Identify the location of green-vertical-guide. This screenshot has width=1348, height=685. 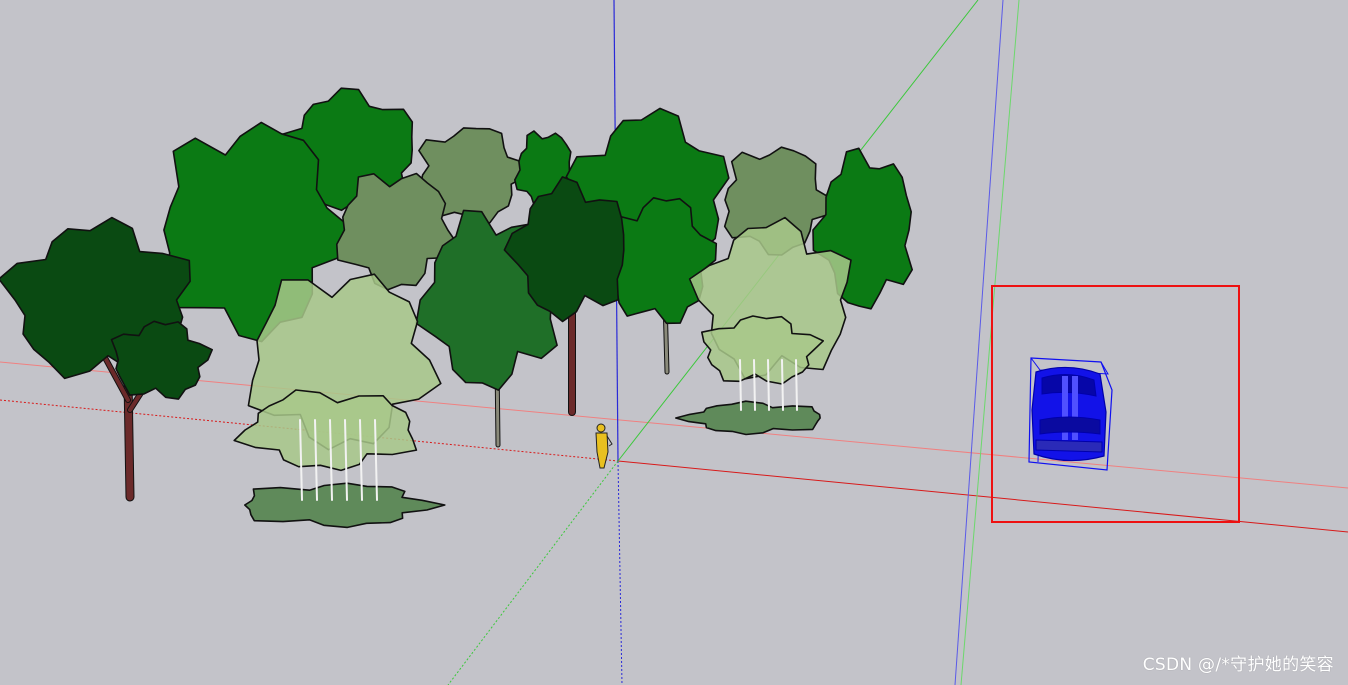
(990, 342).